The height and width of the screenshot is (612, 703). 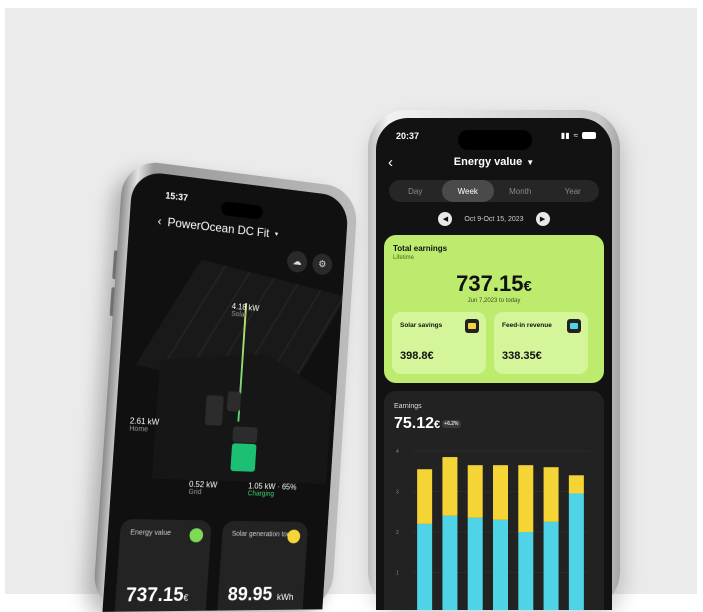 I want to click on earnings-chart-card: Earnings 75.12€+6.2% 43210, so click(x=494, y=500).